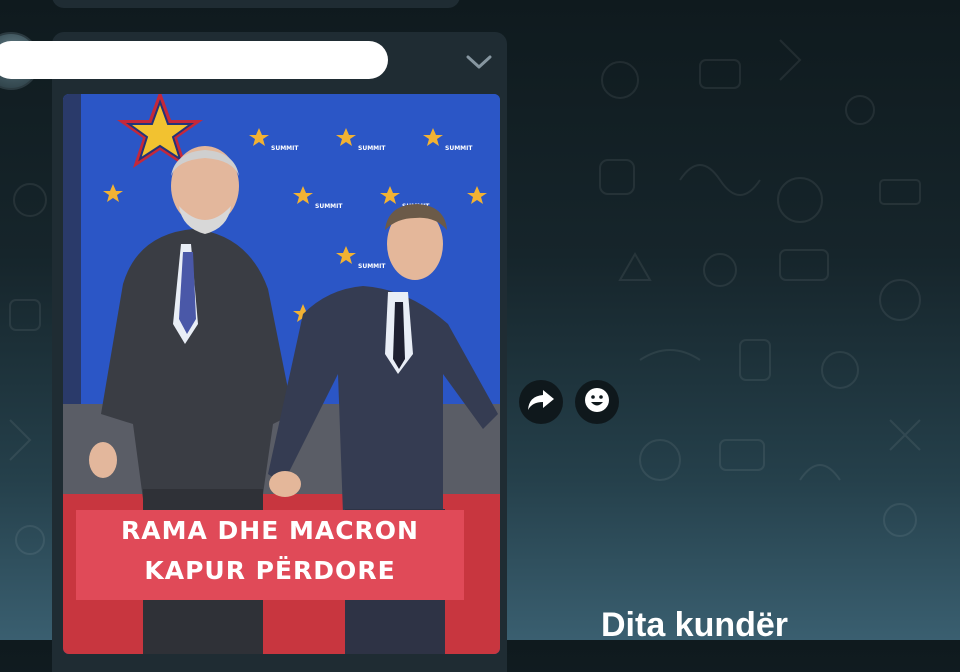 The width and height of the screenshot is (960, 672). What do you see at coordinates (256, 4) in the screenshot?
I see `previous-message-bubble` at bounding box center [256, 4].